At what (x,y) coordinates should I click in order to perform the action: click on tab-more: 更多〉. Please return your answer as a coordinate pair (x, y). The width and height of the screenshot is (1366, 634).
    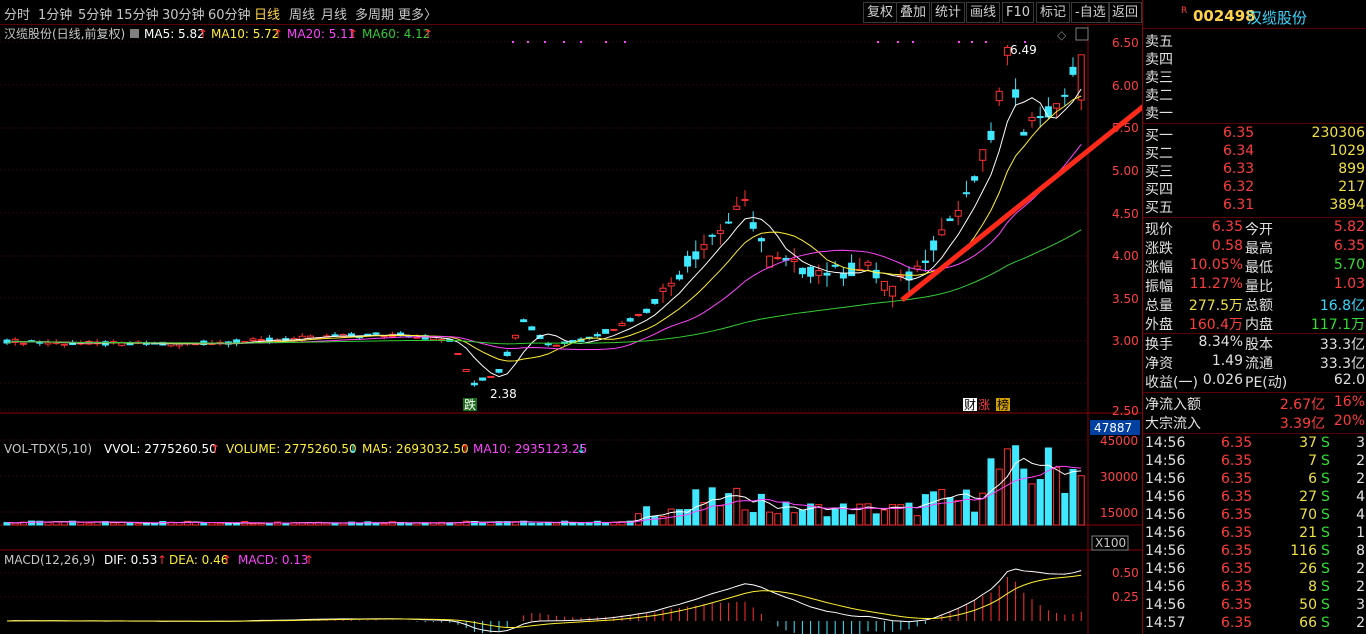
    Looking at the image, I should click on (417, 13).